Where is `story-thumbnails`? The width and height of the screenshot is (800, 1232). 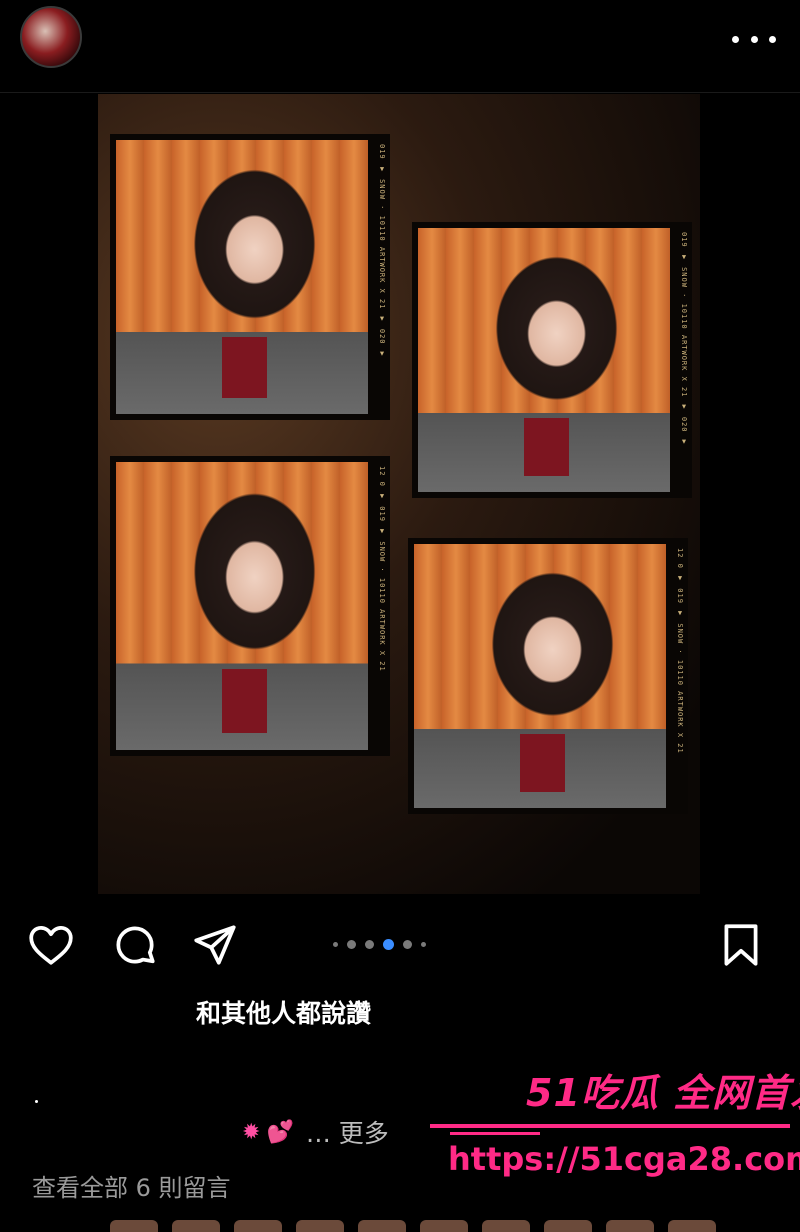 story-thumbnails is located at coordinates (455, 1226).